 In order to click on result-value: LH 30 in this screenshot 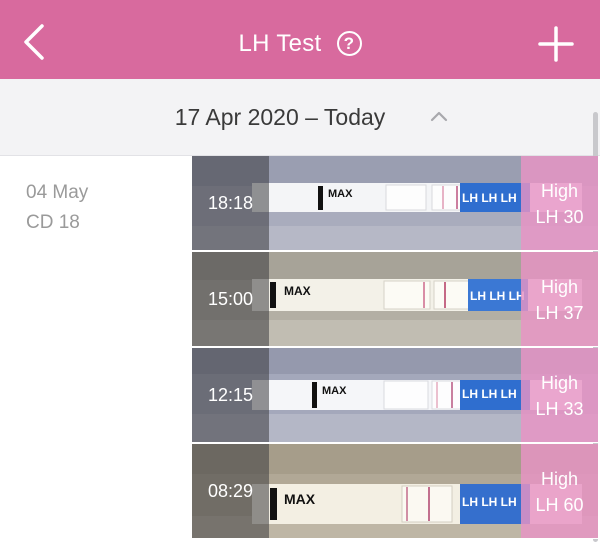, I will do `click(559, 217)`.